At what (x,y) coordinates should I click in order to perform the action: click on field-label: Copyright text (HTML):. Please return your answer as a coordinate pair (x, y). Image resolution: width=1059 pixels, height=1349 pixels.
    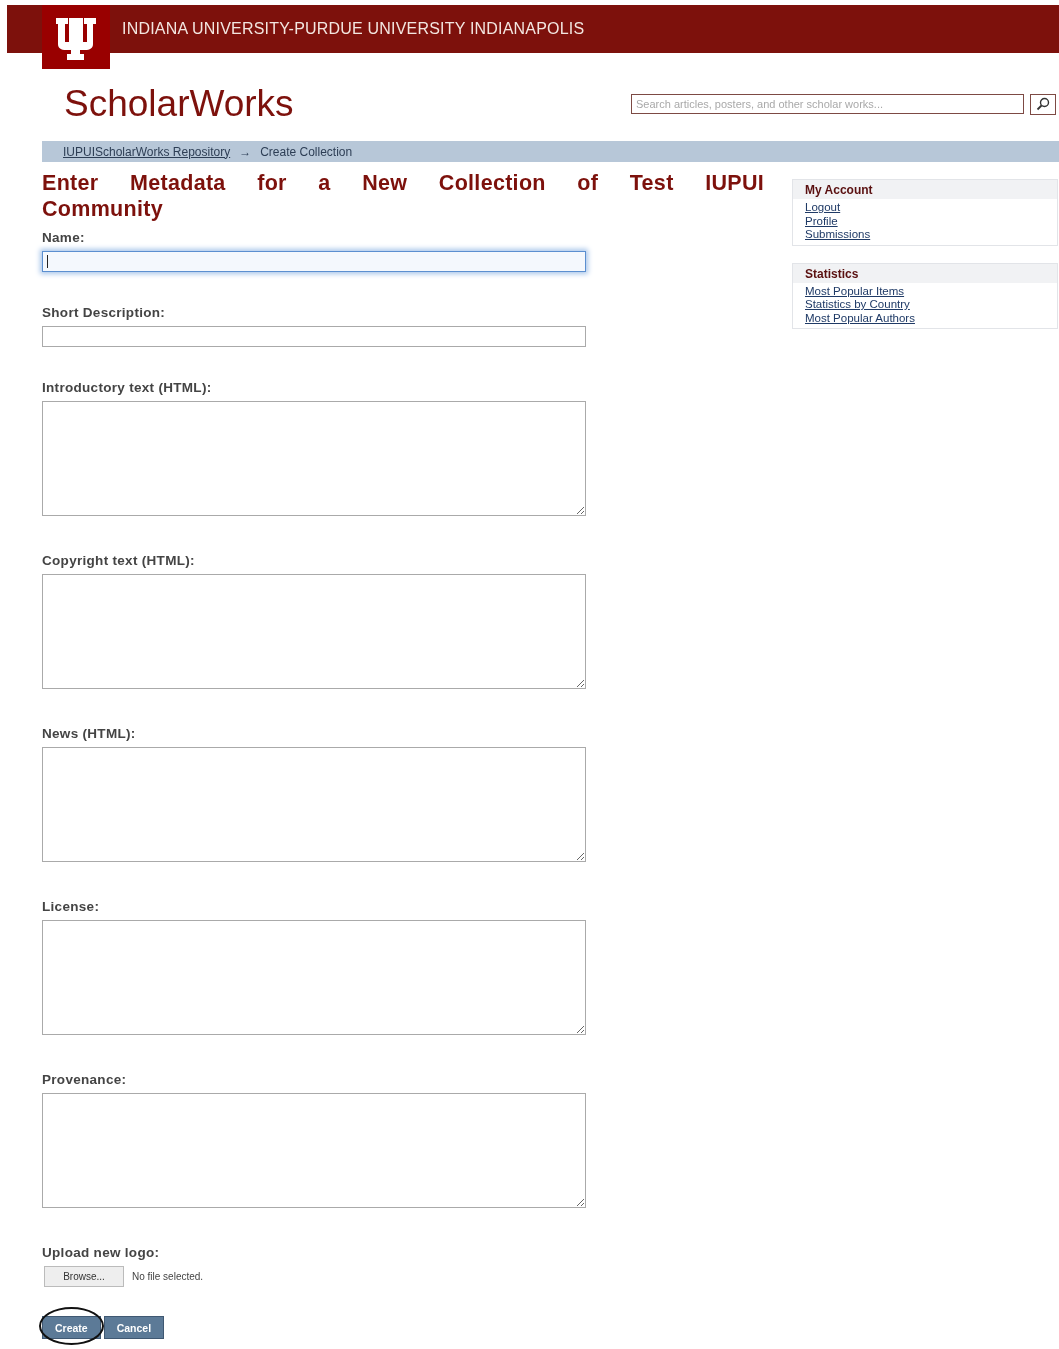
    Looking at the image, I should click on (119, 560).